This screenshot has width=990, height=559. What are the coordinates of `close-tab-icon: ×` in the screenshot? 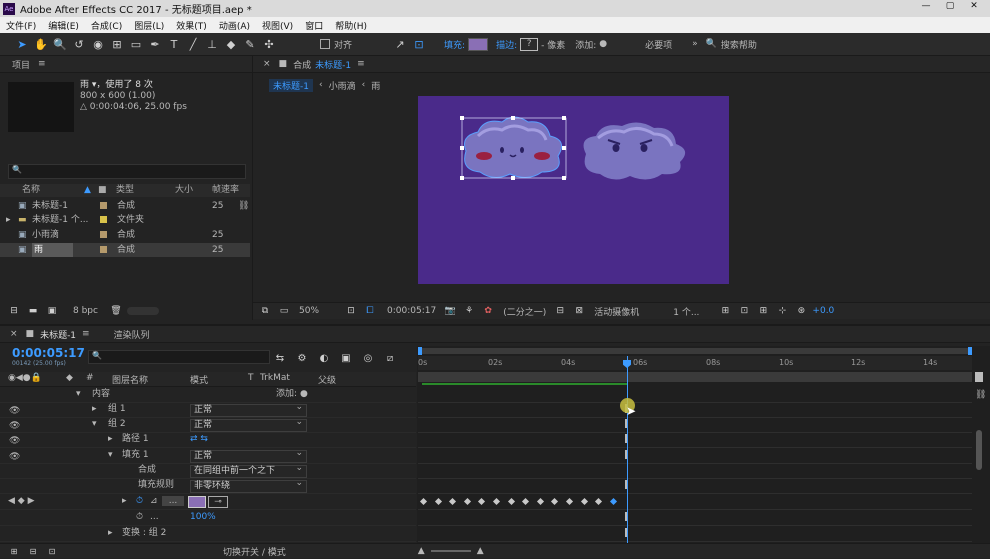 It's located at (267, 64).